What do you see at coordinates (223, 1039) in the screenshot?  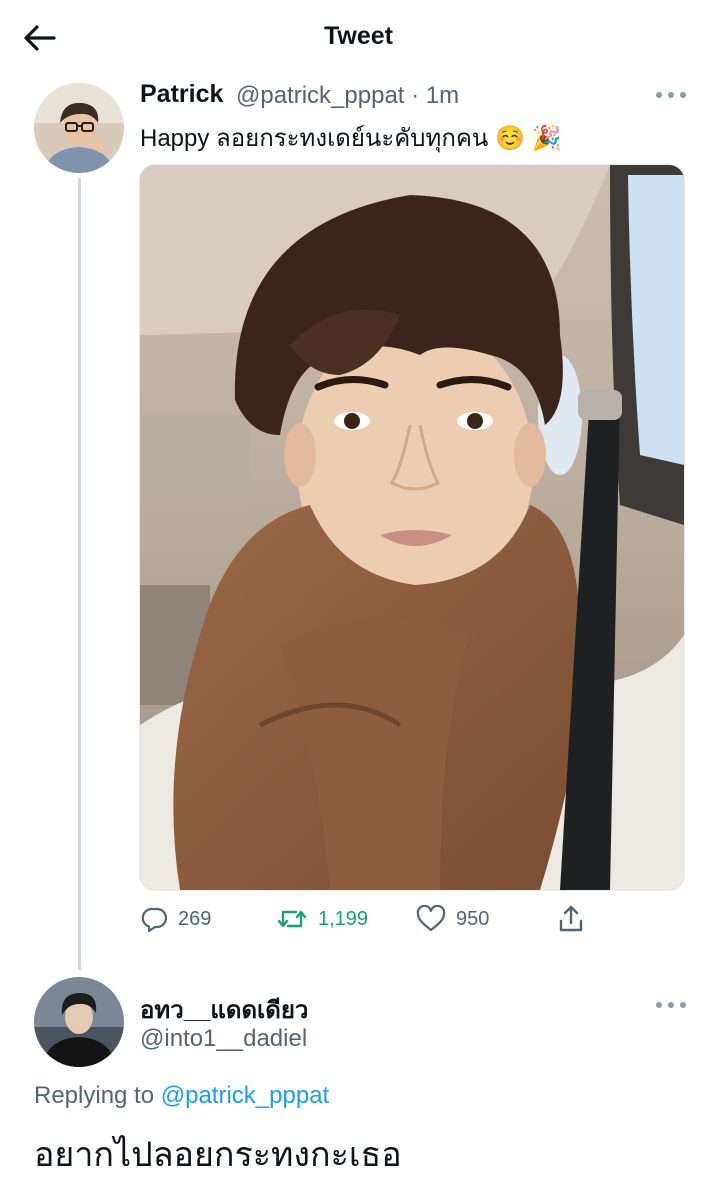 I see `reply-author-handle: @into1__dadiel` at bounding box center [223, 1039].